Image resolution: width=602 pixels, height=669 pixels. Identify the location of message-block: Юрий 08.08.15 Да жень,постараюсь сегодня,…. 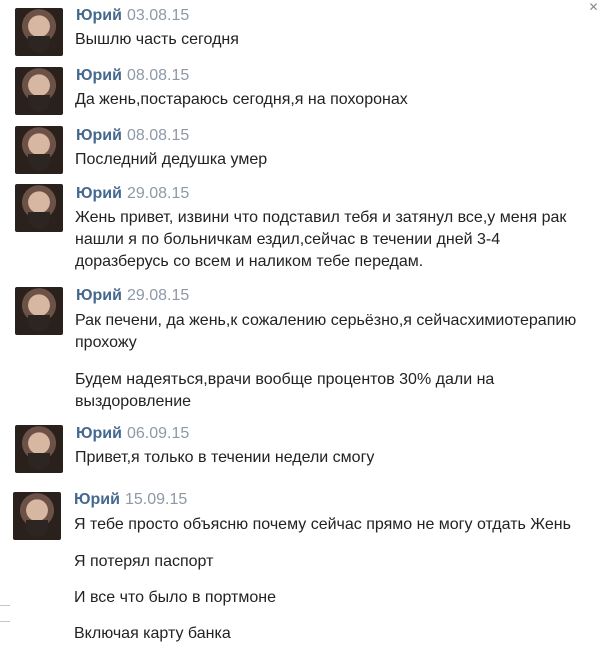
(301, 92).